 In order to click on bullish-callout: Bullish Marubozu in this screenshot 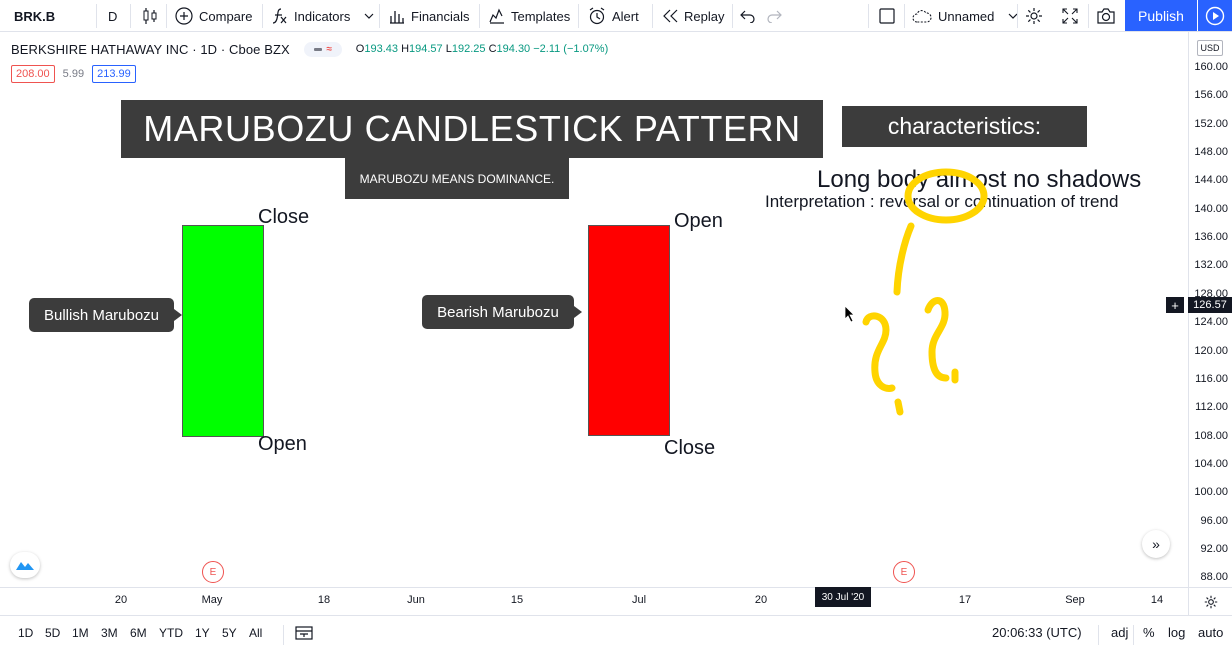, I will do `click(105, 315)`.